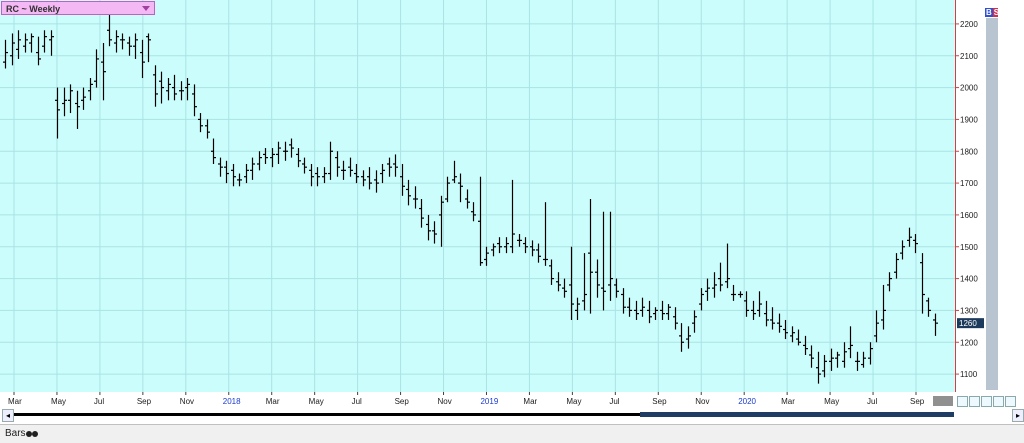  I want to click on dropdown-arrow-icon, so click(146, 8).